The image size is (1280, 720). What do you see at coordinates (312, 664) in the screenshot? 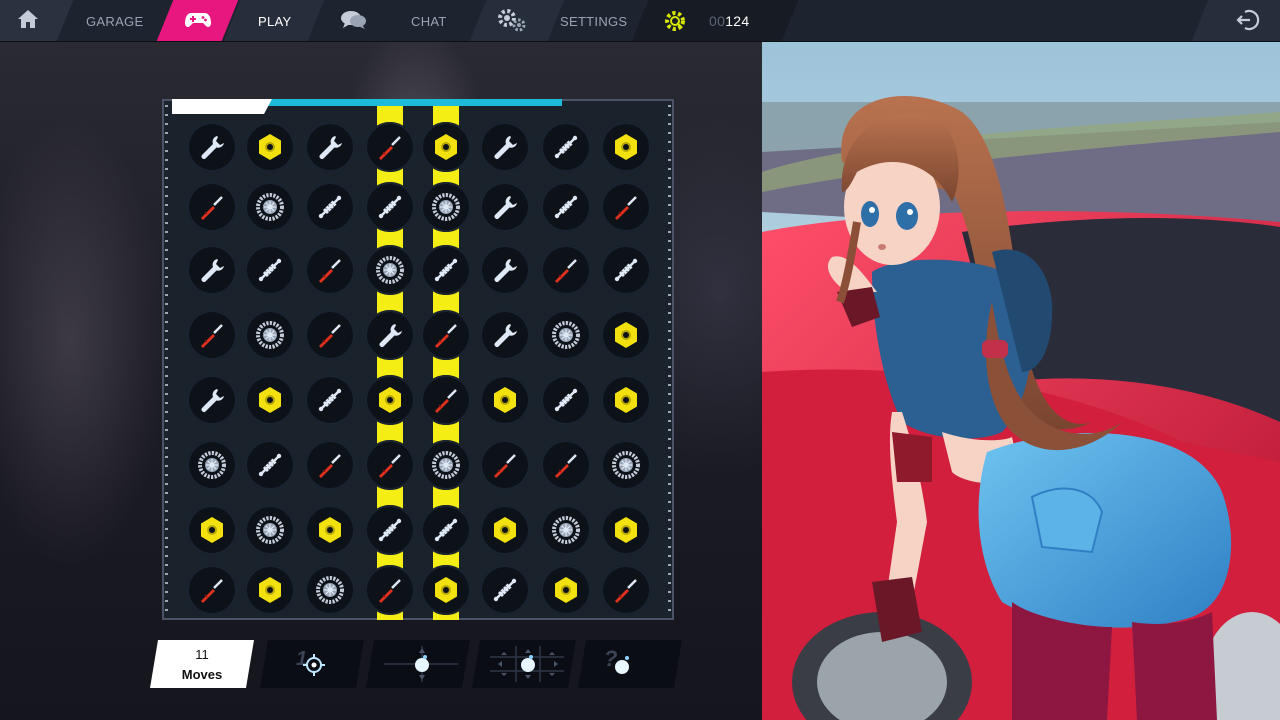
I see `single-target-powerup: 1` at bounding box center [312, 664].